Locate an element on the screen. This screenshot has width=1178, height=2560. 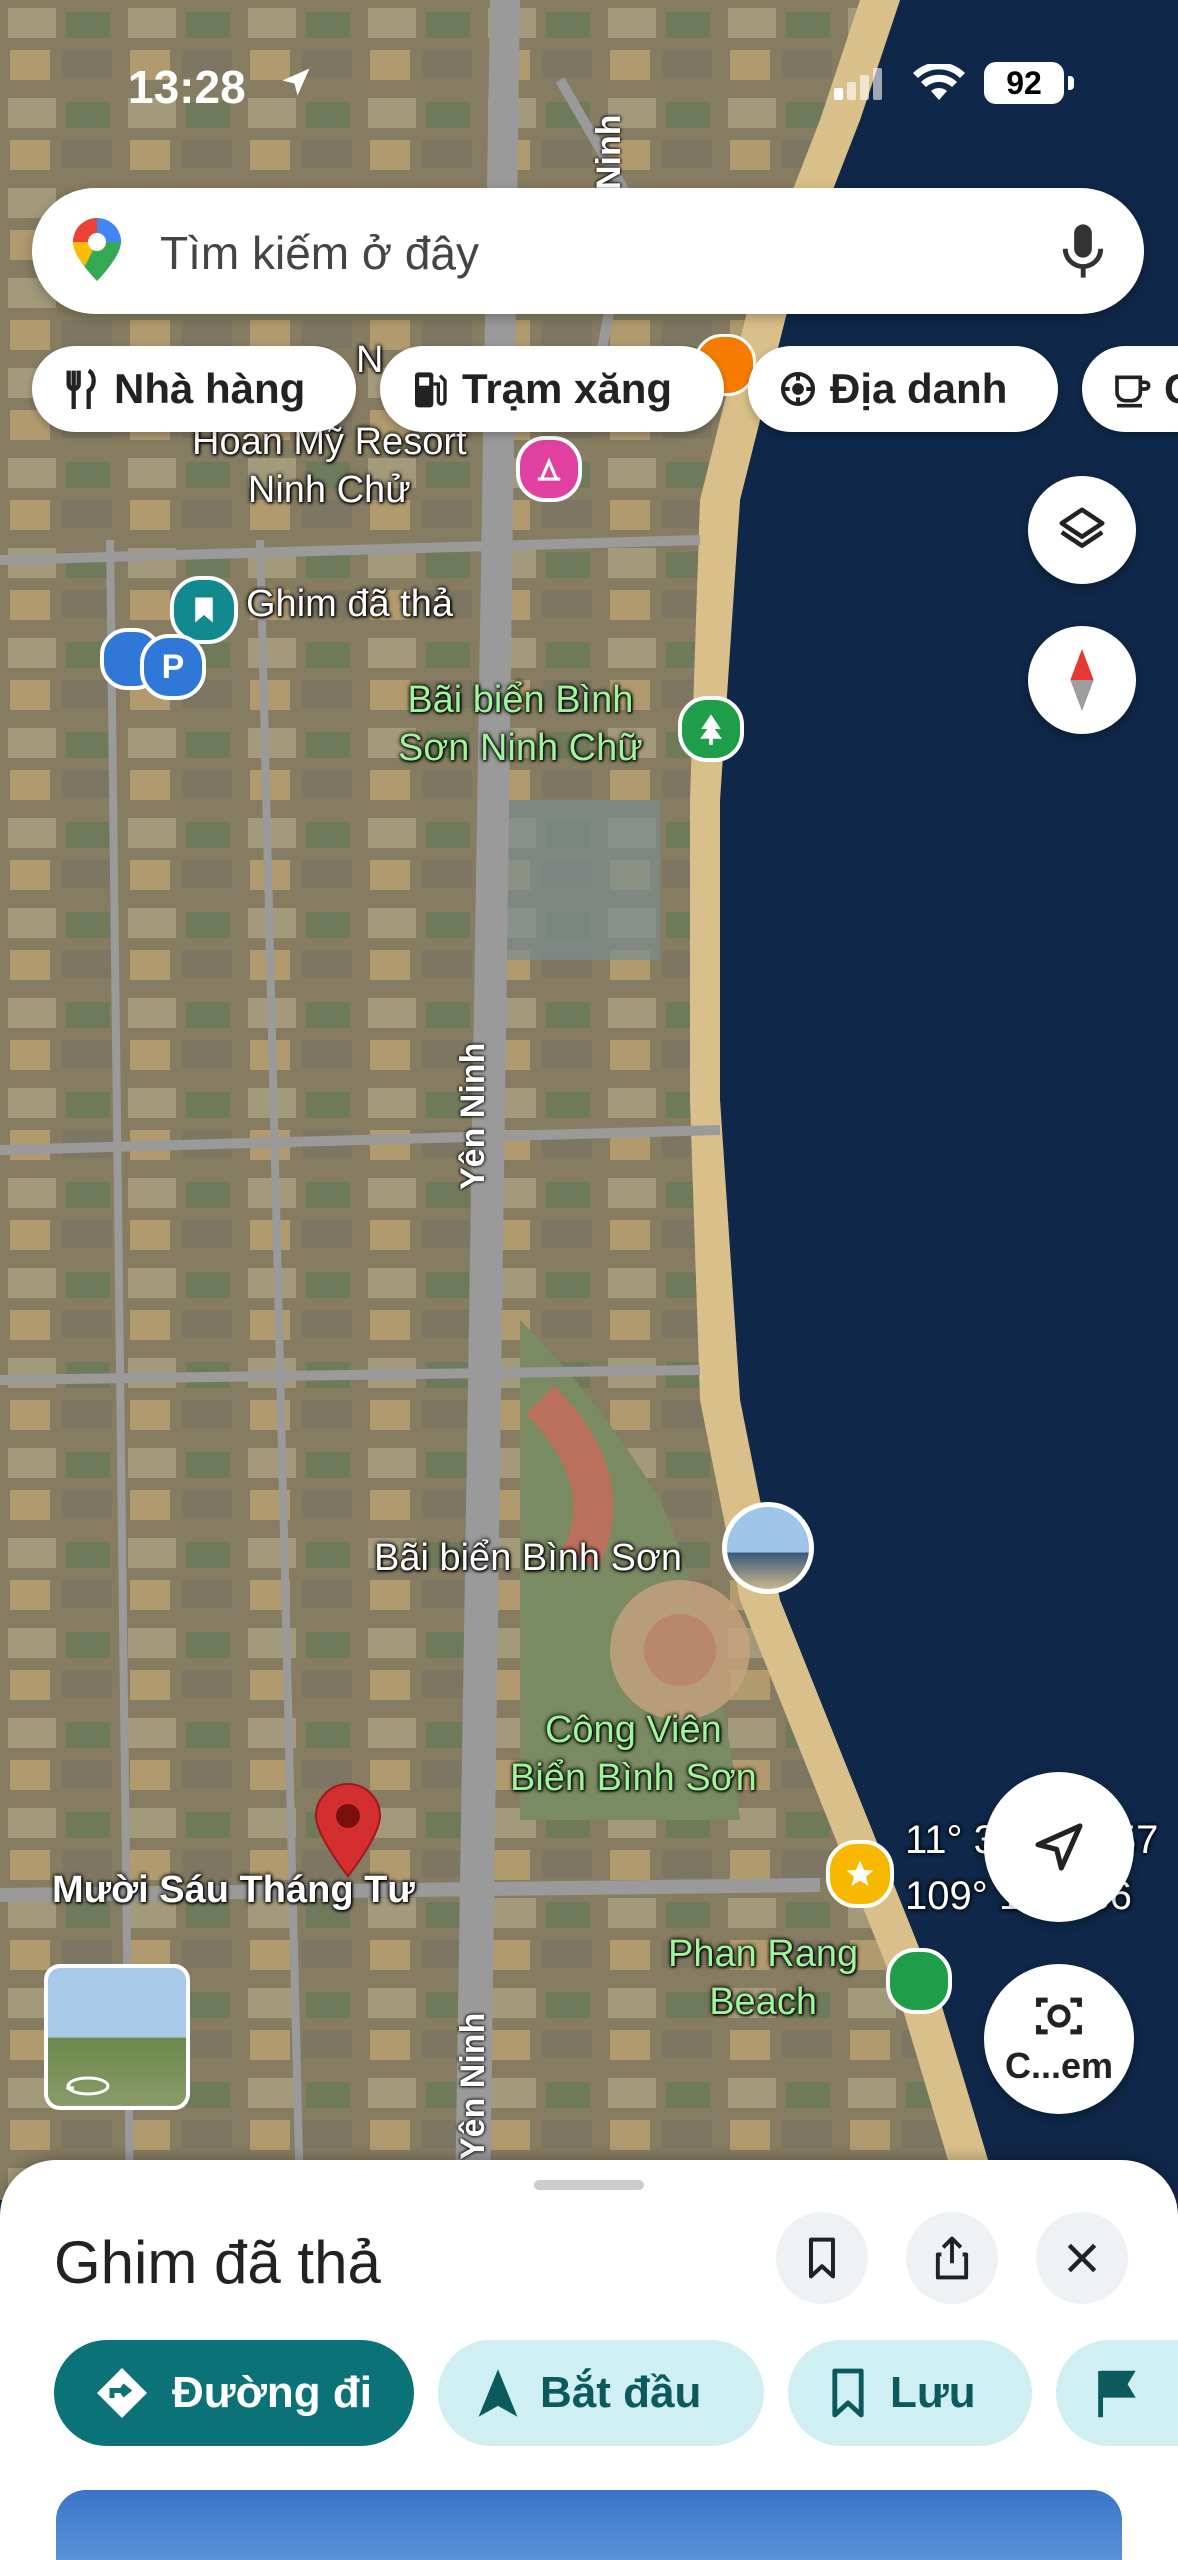
road-label-north: Ninh is located at coordinates (609, 152).